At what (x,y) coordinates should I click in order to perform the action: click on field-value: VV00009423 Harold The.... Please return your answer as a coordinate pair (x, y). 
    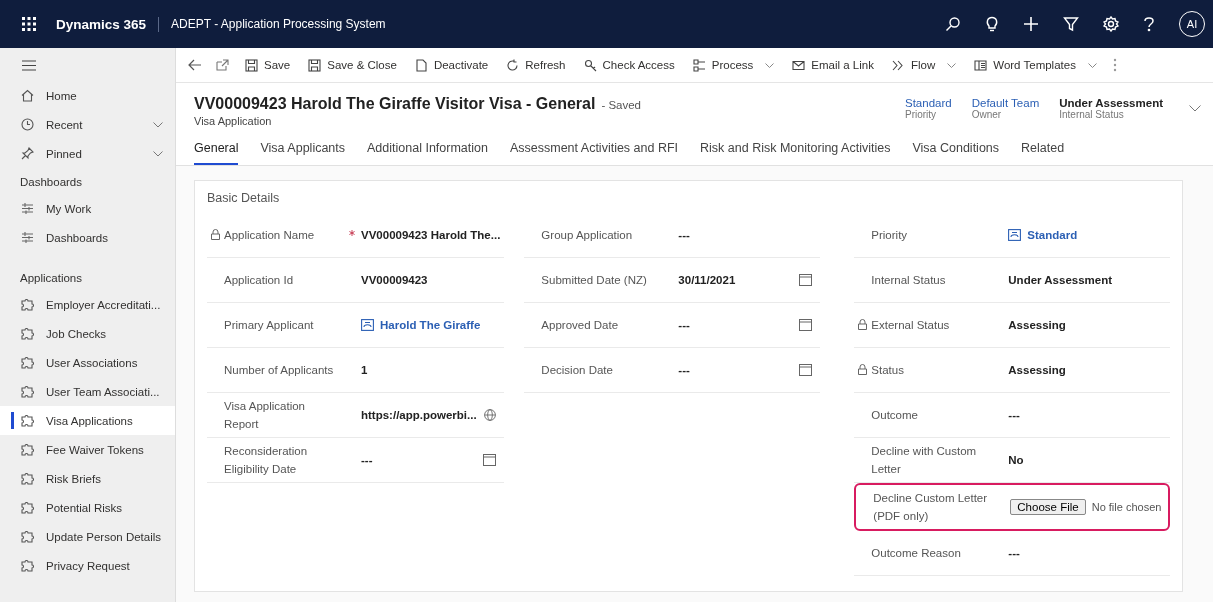
    Looking at the image, I should click on (431, 235).